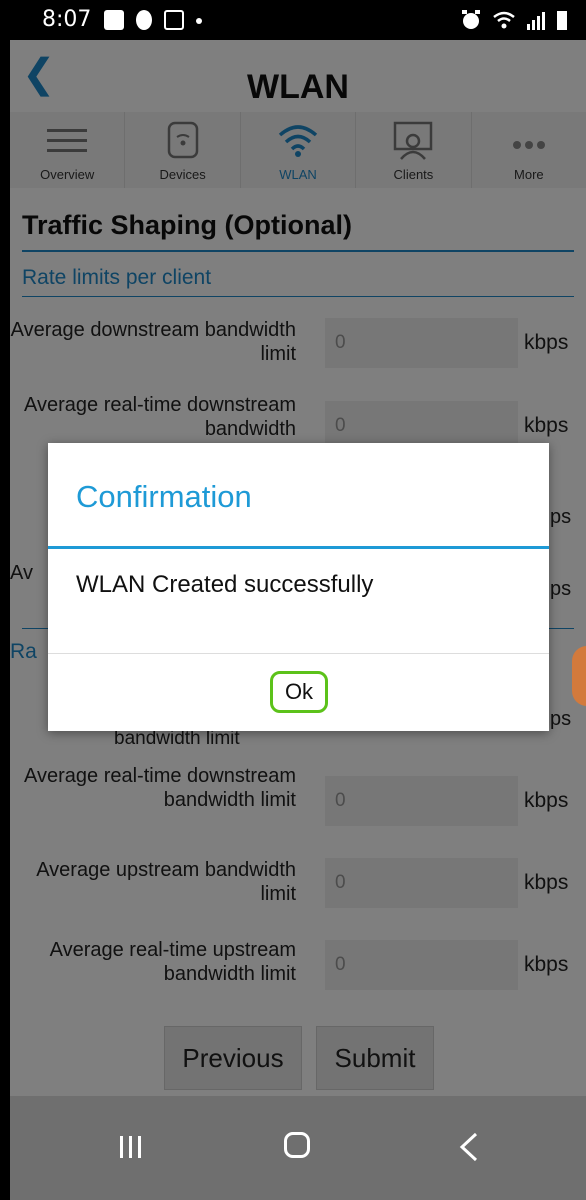 This screenshot has height=1200, width=586. Describe the element at coordinates (153, 20) in the screenshot. I see `status-left-icons` at that location.